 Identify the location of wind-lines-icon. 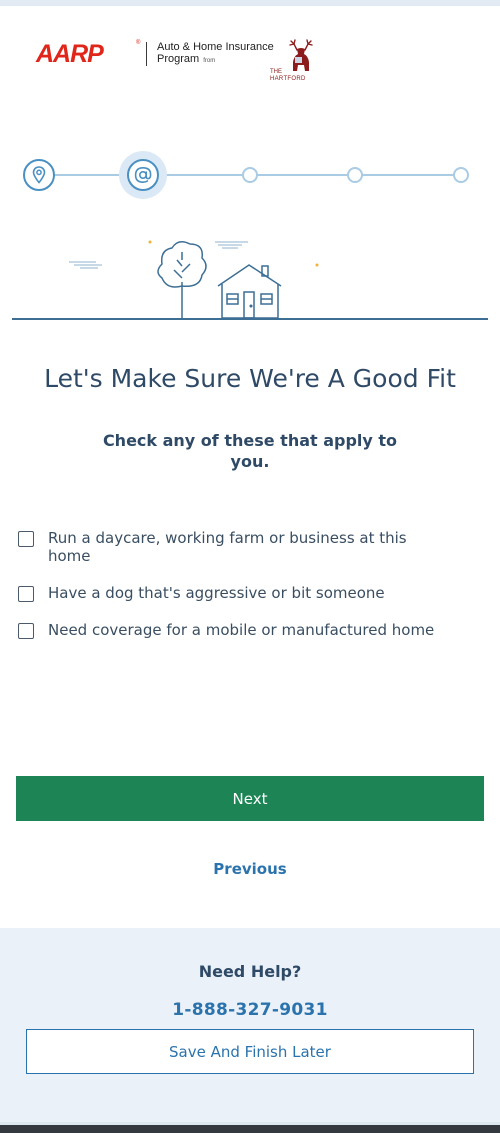
(158, 255).